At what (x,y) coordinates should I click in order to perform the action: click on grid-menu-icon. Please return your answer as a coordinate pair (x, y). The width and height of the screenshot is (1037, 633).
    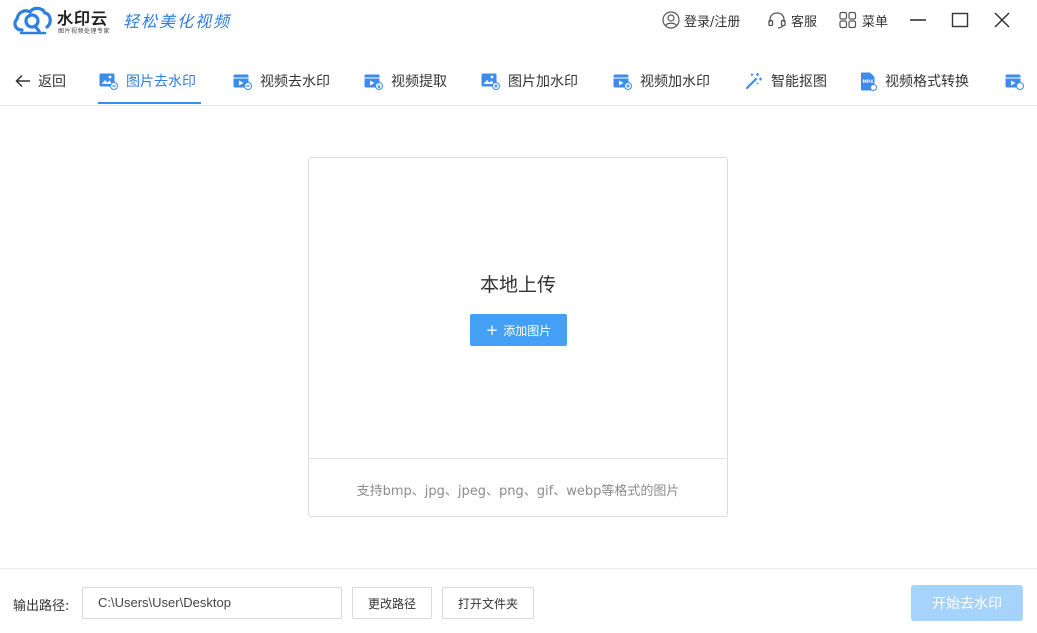
    Looking at the image, I should click on (848, 20).